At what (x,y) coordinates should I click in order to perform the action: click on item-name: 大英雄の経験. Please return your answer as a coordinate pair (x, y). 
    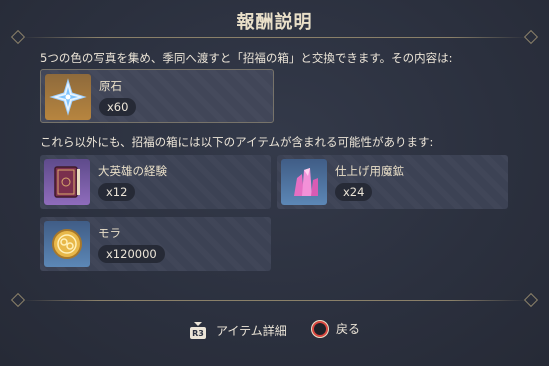
    Looking at the image, I should click on (132, 171).